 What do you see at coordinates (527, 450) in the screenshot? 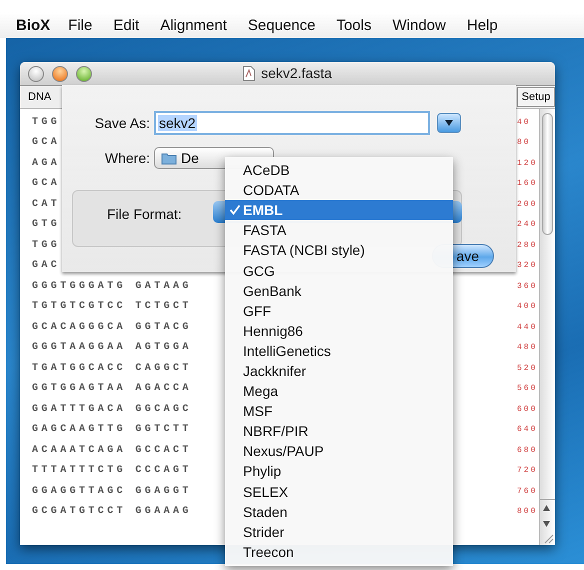
I see `position-number: 680` at bounding box center [527, 450].